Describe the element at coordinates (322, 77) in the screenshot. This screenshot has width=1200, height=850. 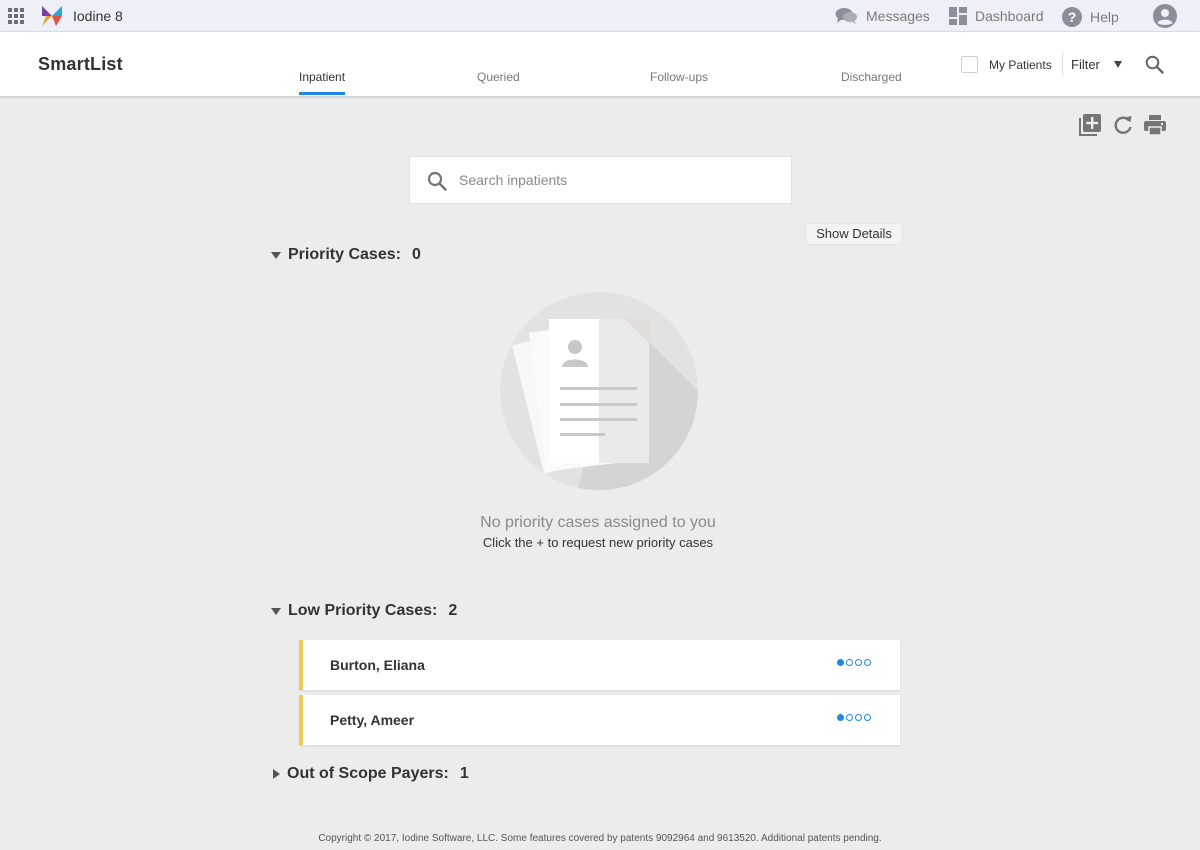
I see `tab-inpatient: Inpatient` at that location.